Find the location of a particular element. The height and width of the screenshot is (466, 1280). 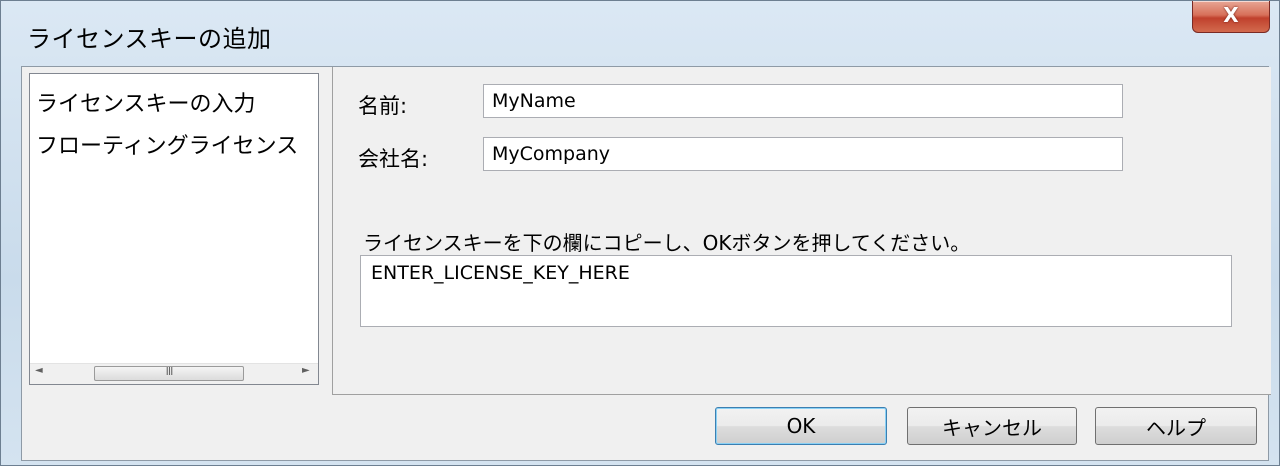

cancel-button: キャンセル is located at coordinates (992, 426).